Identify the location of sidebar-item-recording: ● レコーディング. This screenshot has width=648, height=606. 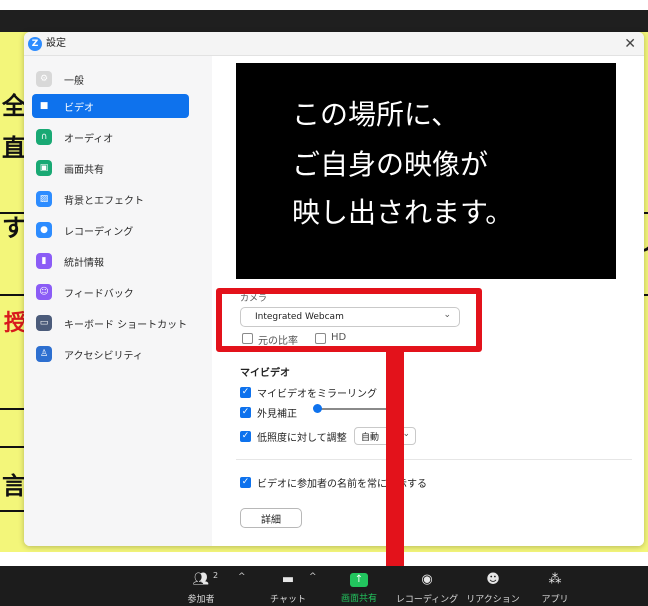
(110, 230).